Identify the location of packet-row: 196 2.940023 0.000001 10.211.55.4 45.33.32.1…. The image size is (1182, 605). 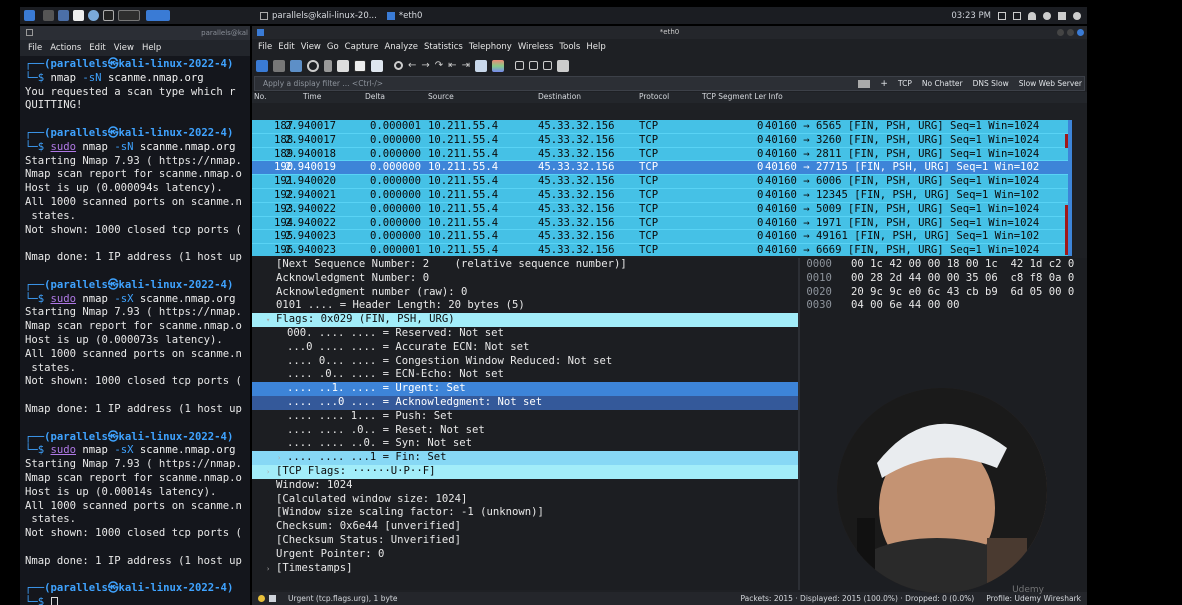
(660, 250).